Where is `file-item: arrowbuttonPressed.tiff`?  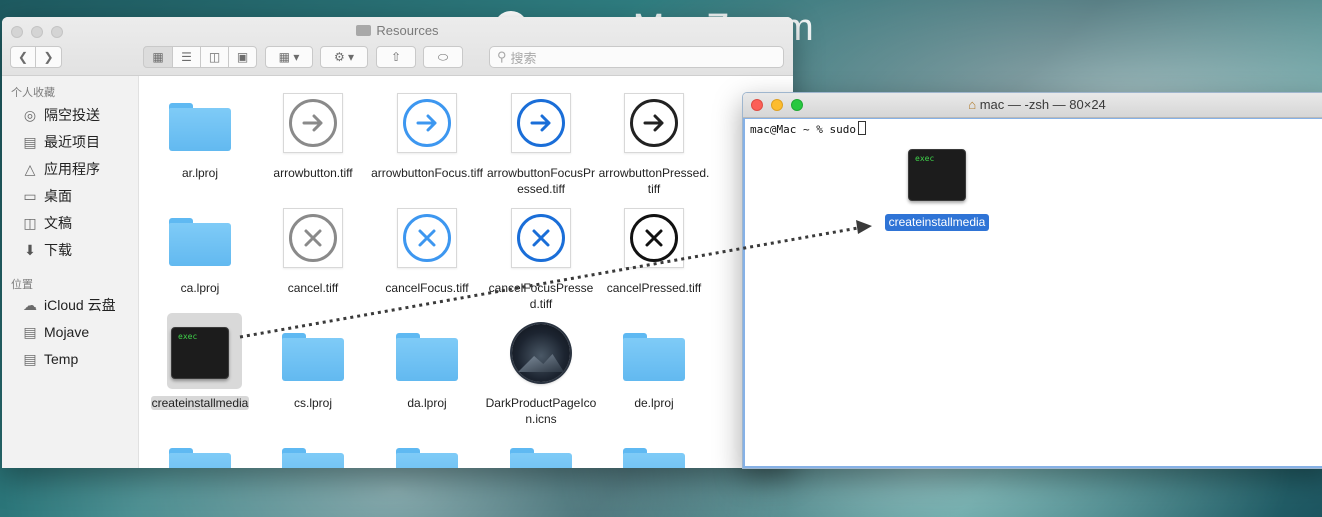 file-item: arrowbuttonPressed.tiff is located at coordinates (654, 143).